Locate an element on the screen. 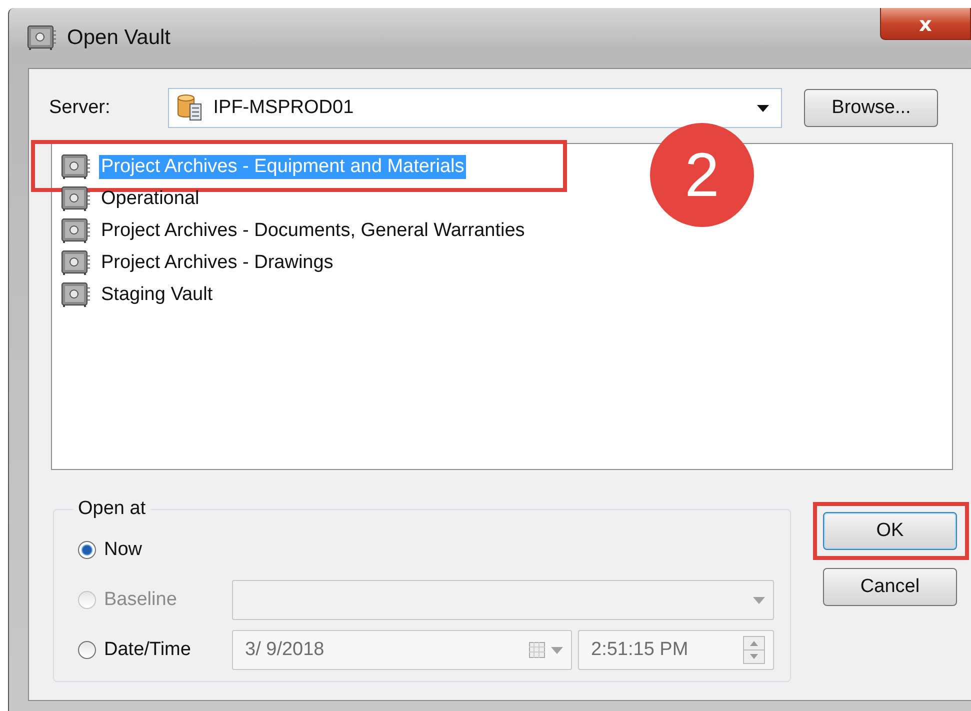  time-field: 2:51:15 PM is located at coordinates (676, 650).